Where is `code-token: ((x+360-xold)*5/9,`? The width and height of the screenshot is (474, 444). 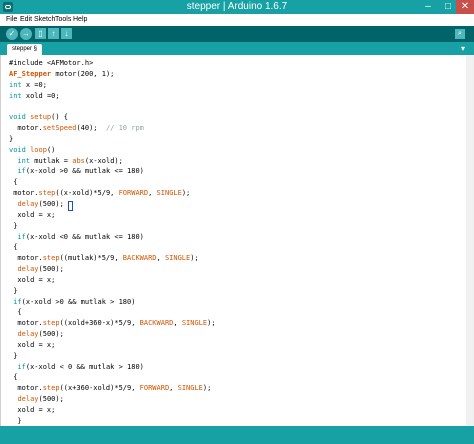 code-token: ((x+360-xold)*5/9, is located at coordinates (99, 388).